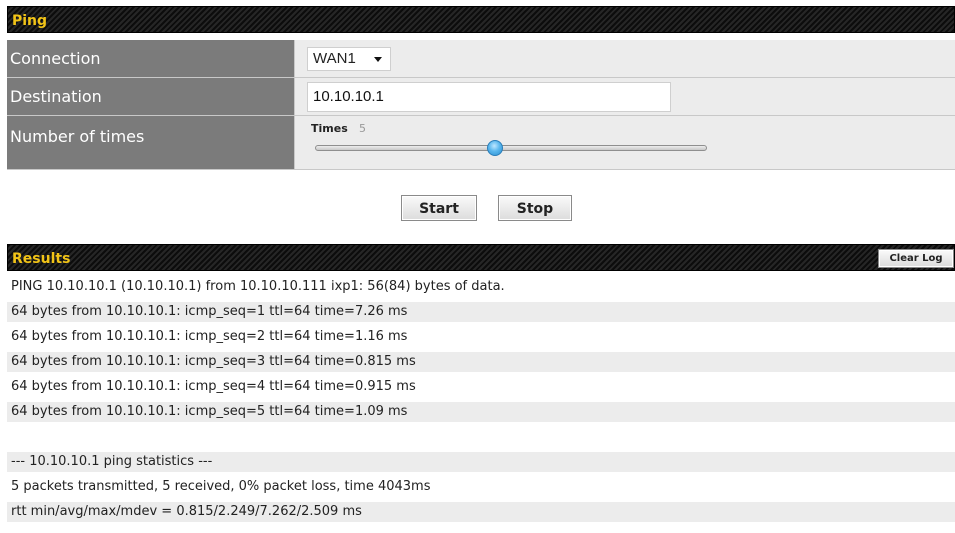 This screenshot has width=955, height=533. I want to click on times-slider-handle, so click(495, 148).